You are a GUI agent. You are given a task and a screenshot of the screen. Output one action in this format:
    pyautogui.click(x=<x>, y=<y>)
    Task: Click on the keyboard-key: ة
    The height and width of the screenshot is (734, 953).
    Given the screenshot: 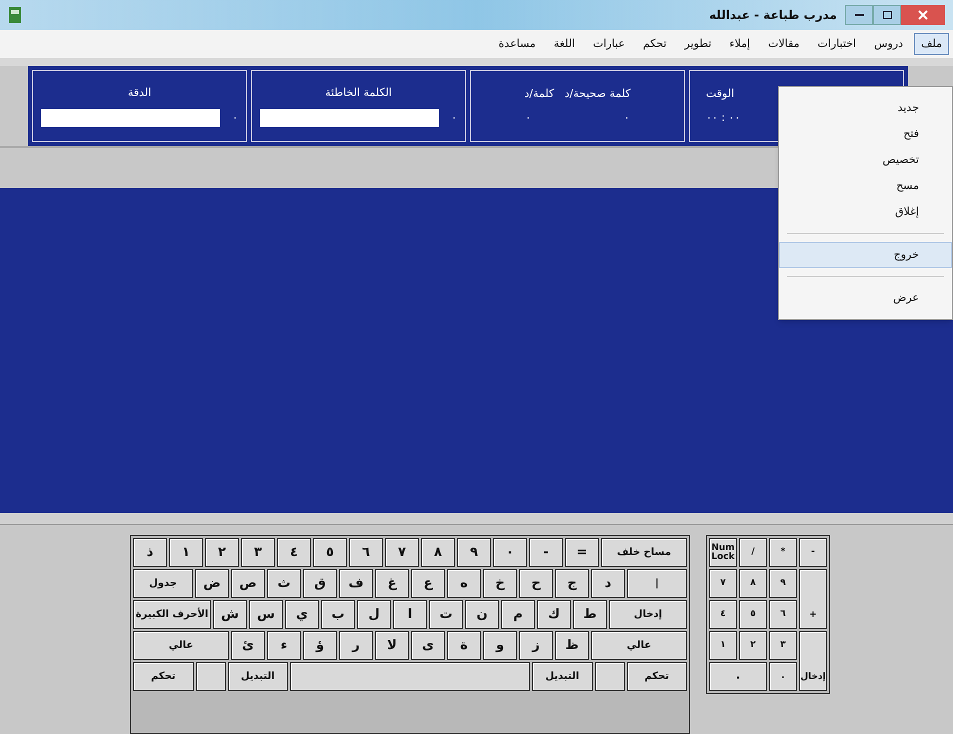 What is the action you would take?
    pyautogui.click(x=464, y=645)
    